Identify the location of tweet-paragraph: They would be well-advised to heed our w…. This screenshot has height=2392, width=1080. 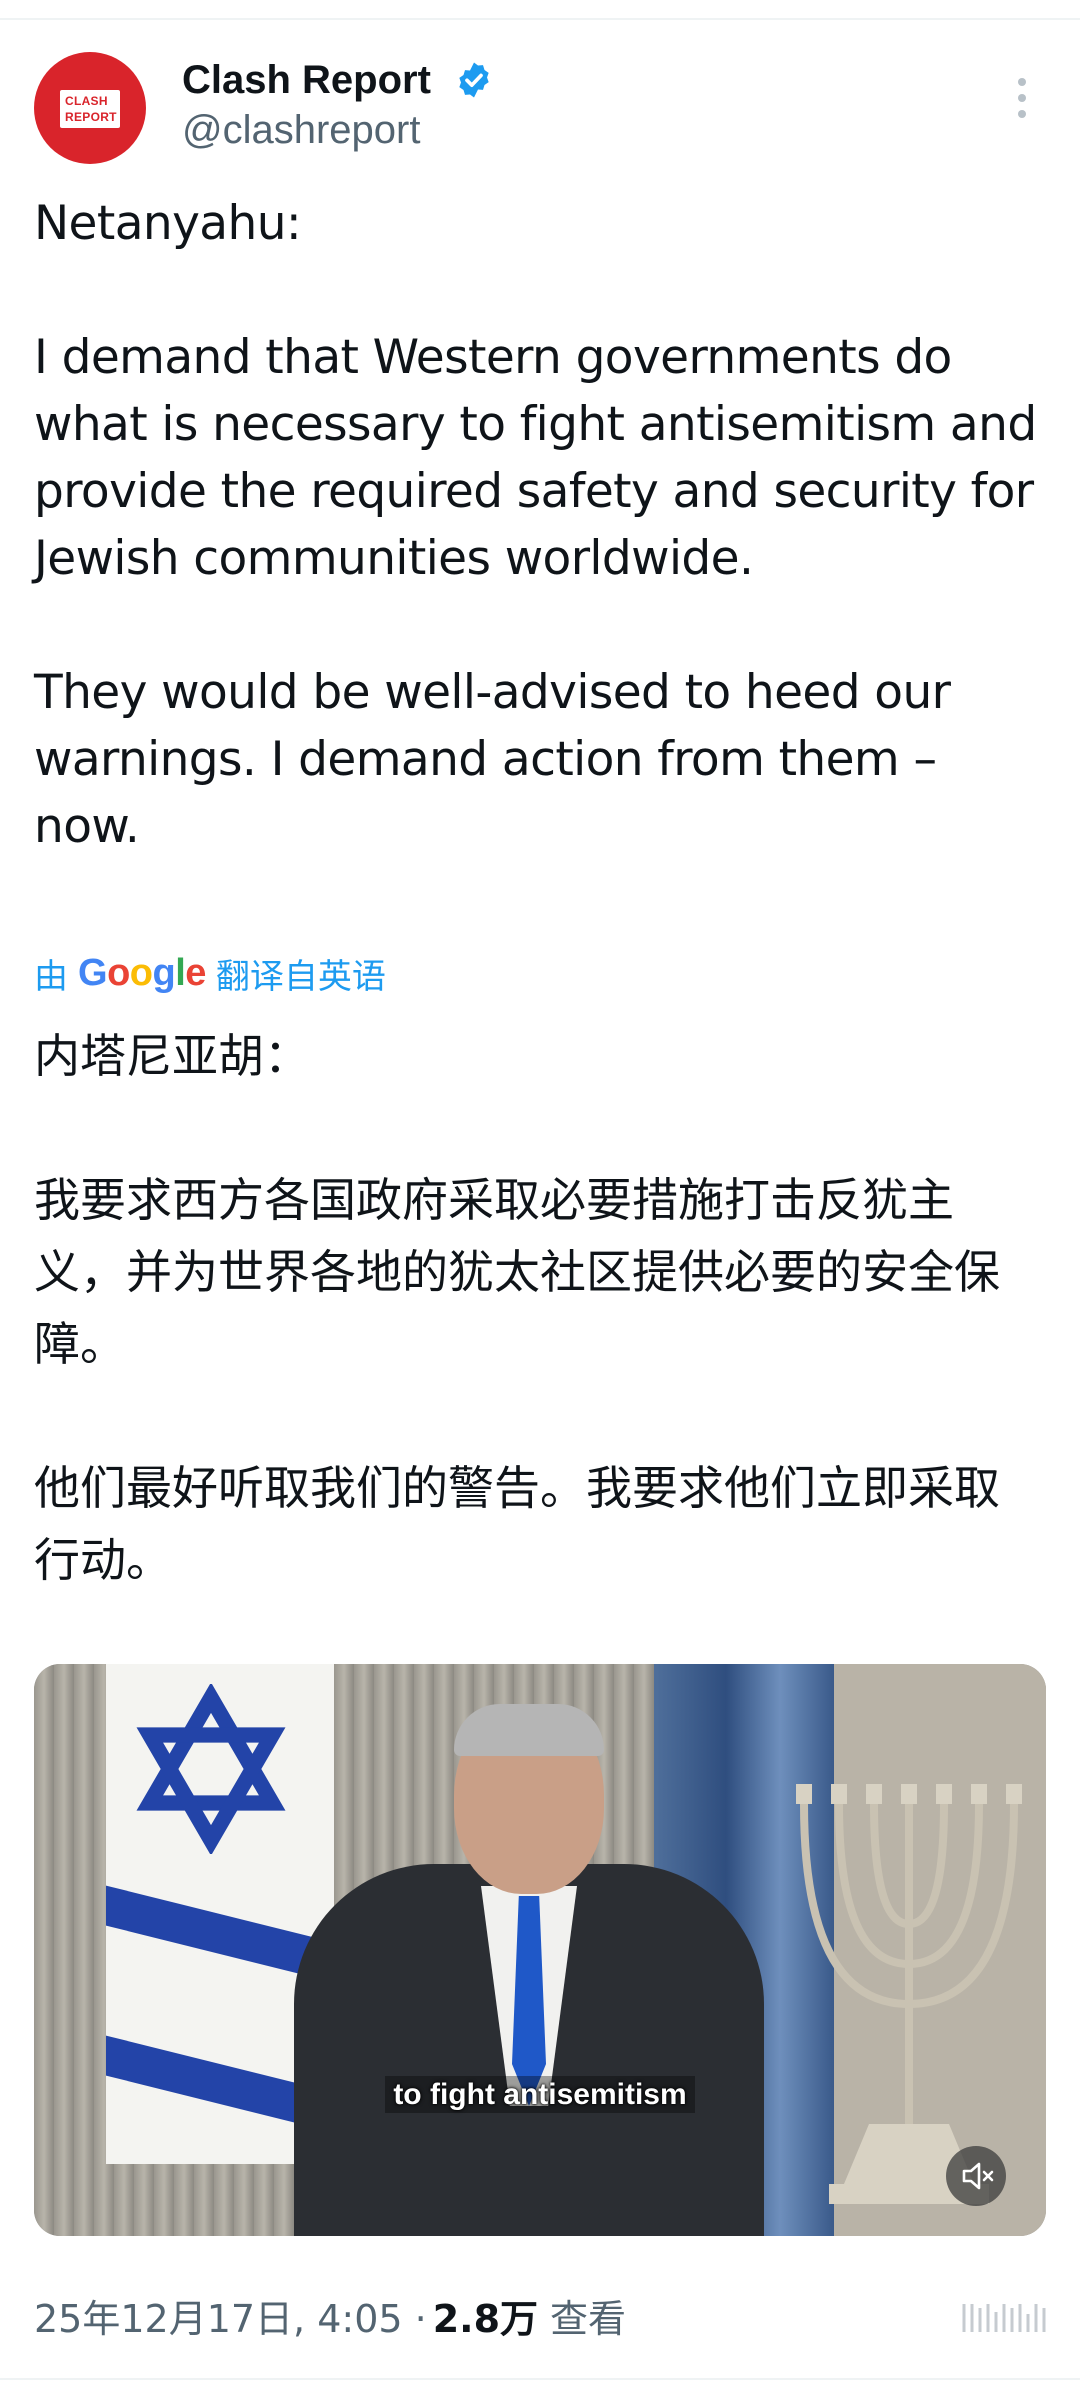
(492, 759).